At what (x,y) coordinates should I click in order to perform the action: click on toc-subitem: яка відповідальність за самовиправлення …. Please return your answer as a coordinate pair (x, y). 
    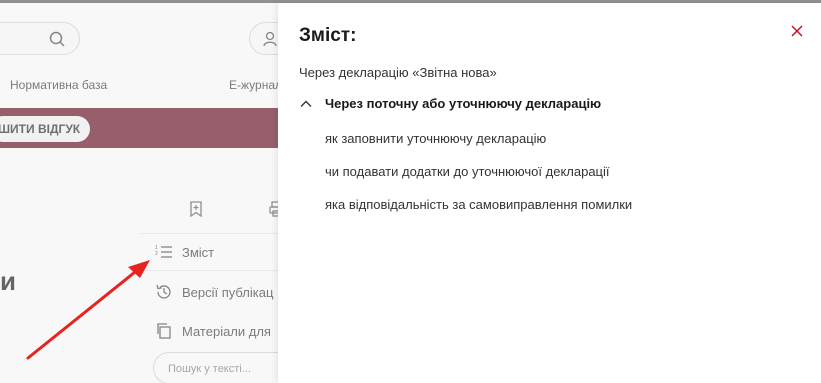
    Looking at the image, I should click on (478, 204).